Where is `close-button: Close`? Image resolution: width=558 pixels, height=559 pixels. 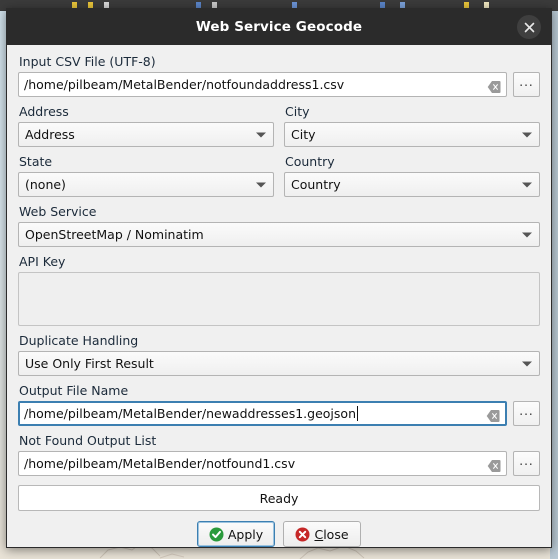
close-button: Close is located at coordinates (322, 534).